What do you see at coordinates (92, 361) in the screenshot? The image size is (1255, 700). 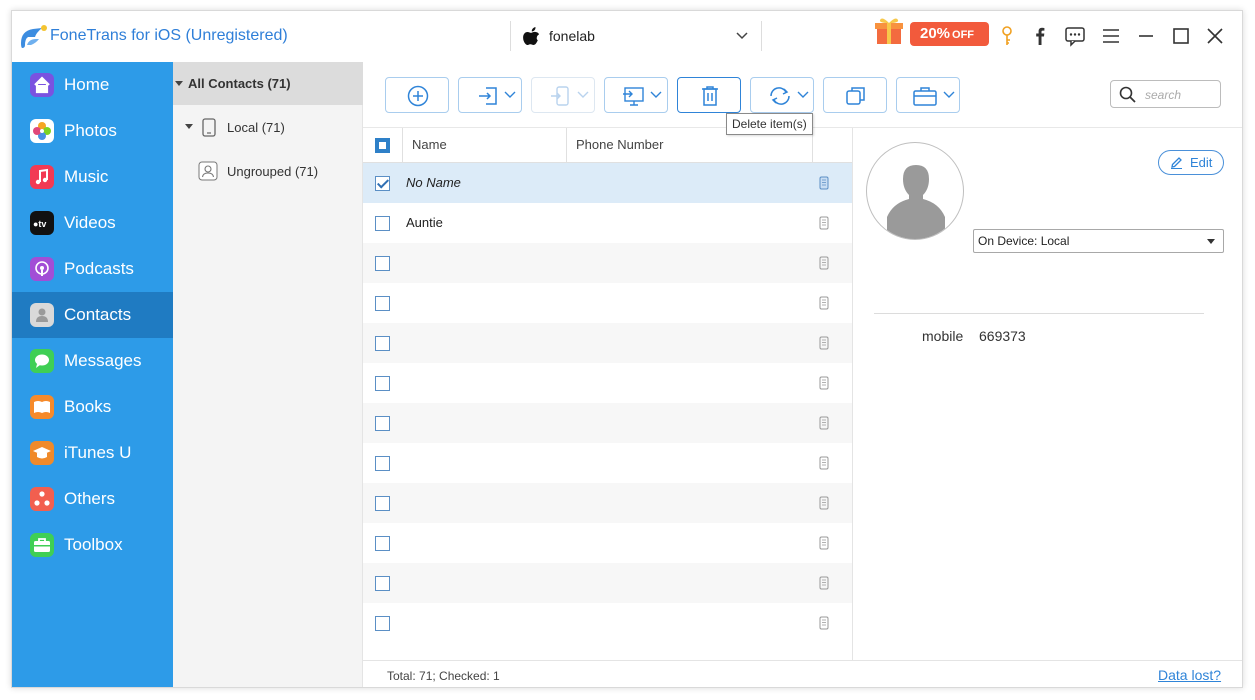 I see `sidebar-item-messages: Messages` at bounding box center [92, 361].